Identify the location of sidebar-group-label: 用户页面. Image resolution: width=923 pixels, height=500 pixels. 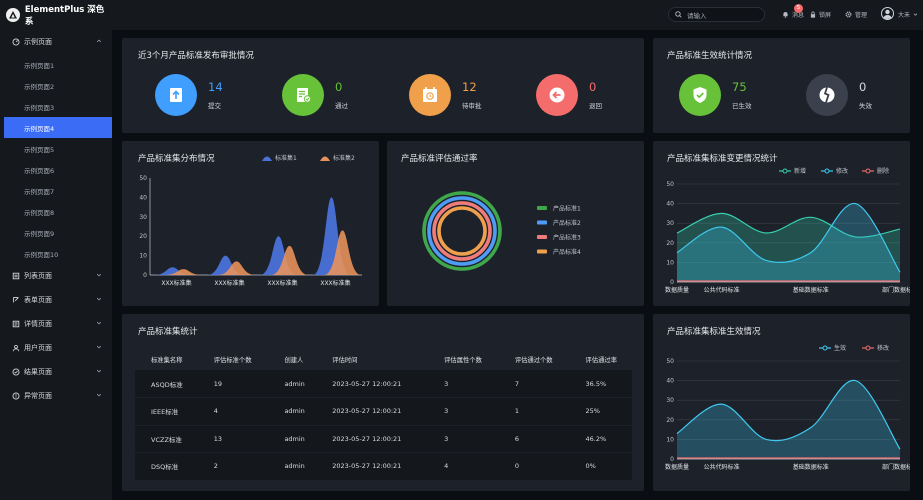
(38, 348).